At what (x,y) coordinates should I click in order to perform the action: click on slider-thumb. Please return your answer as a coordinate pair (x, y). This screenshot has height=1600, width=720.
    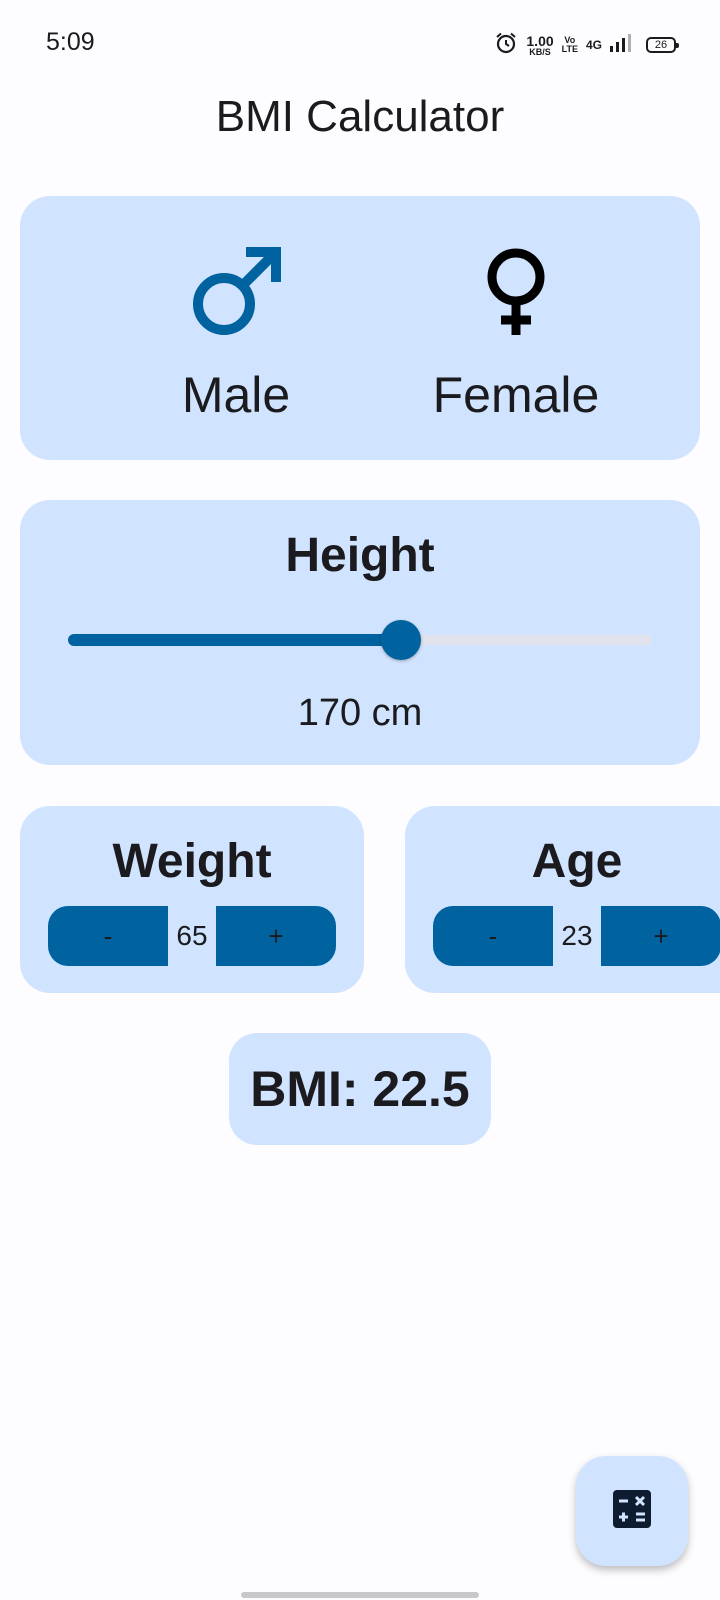
    Looking at the image, I should click on (400, 640).